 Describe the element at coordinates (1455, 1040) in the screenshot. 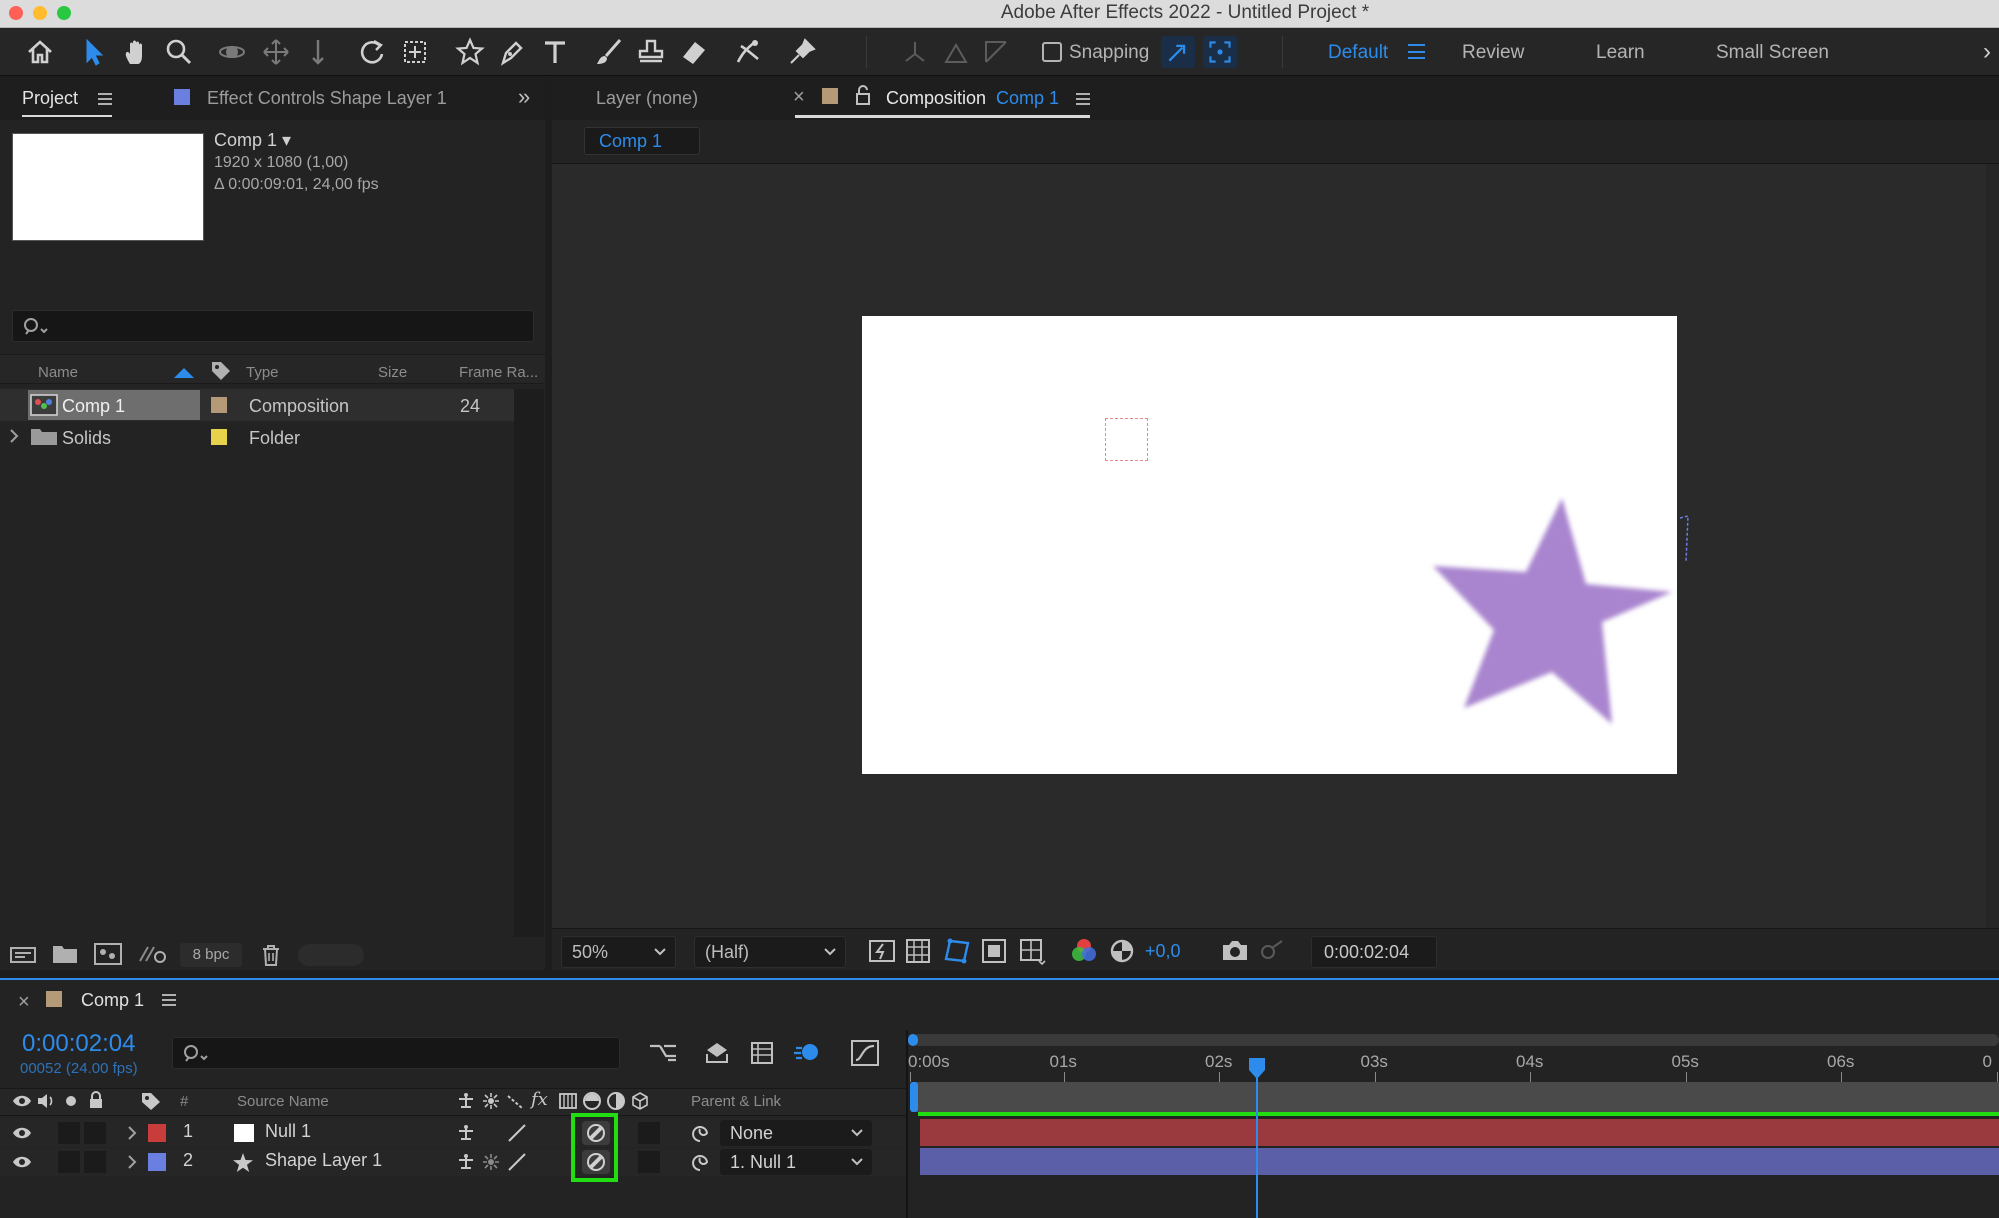

I see `time-navigator` at that location.